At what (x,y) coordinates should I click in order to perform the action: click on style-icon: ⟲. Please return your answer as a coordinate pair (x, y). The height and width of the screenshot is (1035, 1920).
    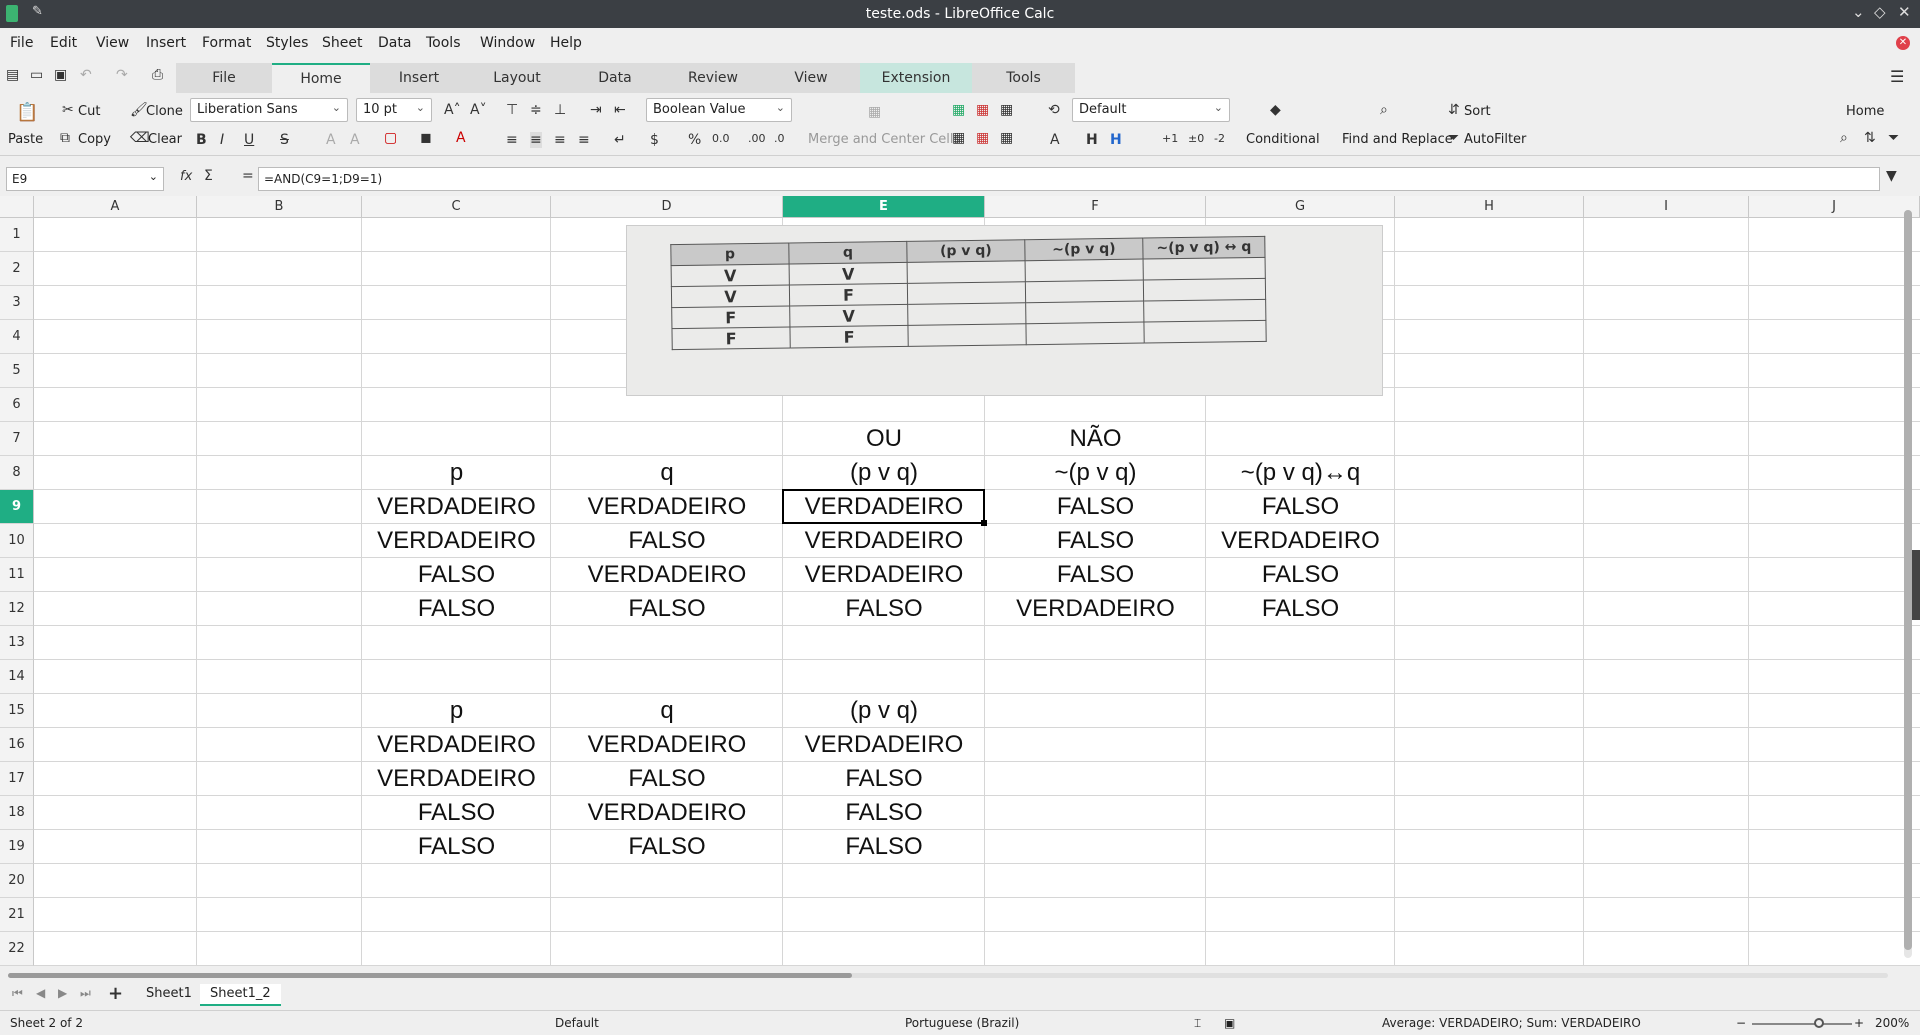
    Looking at the image, I should click on (1054, 110).